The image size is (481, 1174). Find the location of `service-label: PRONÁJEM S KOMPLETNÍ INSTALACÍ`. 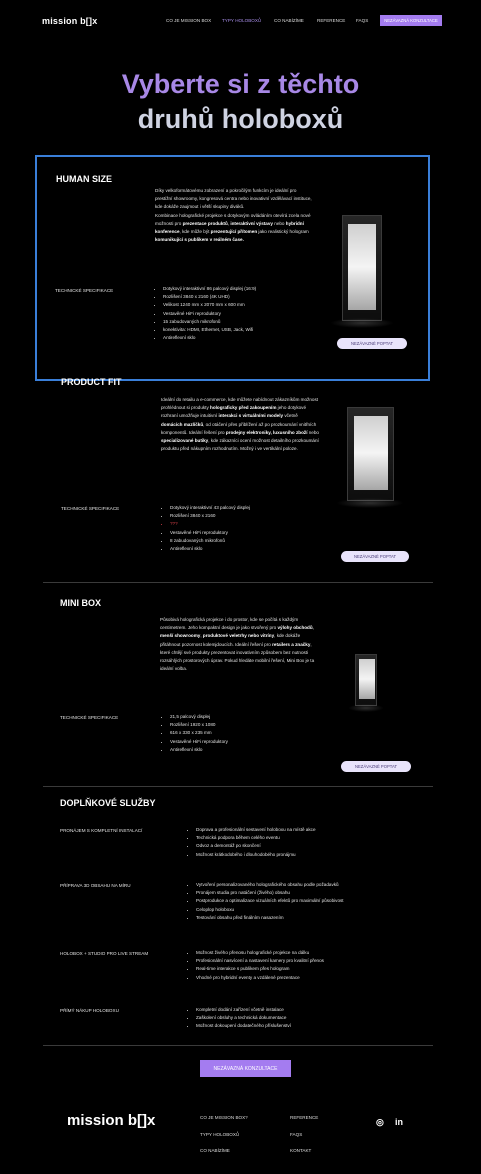

service-label: PRONÁJEM S KOMPLETNÍ INSTALACÍ is located at coordinates (101, 830).